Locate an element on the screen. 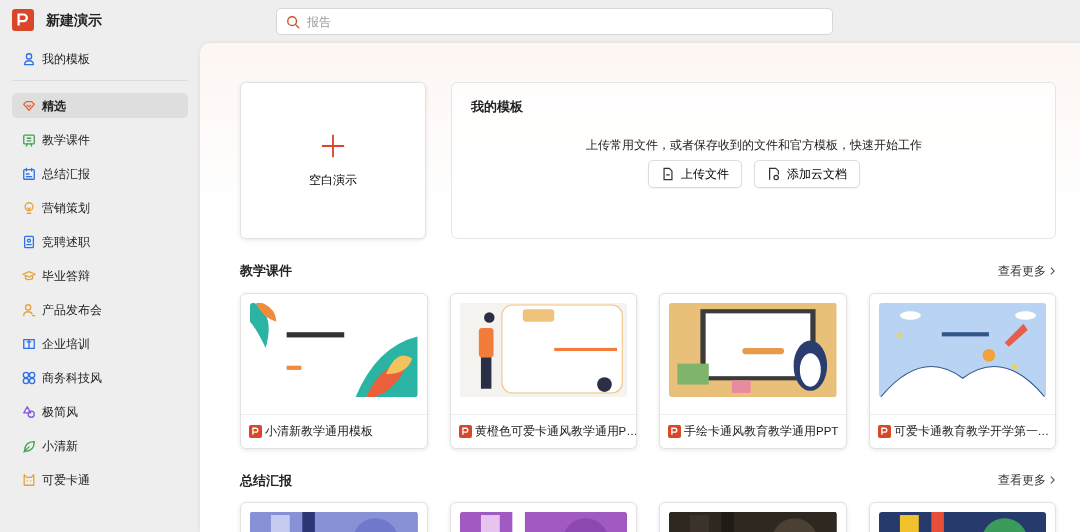  sidebar-item: 可爱卡通 is located at coordinates (100, 479).